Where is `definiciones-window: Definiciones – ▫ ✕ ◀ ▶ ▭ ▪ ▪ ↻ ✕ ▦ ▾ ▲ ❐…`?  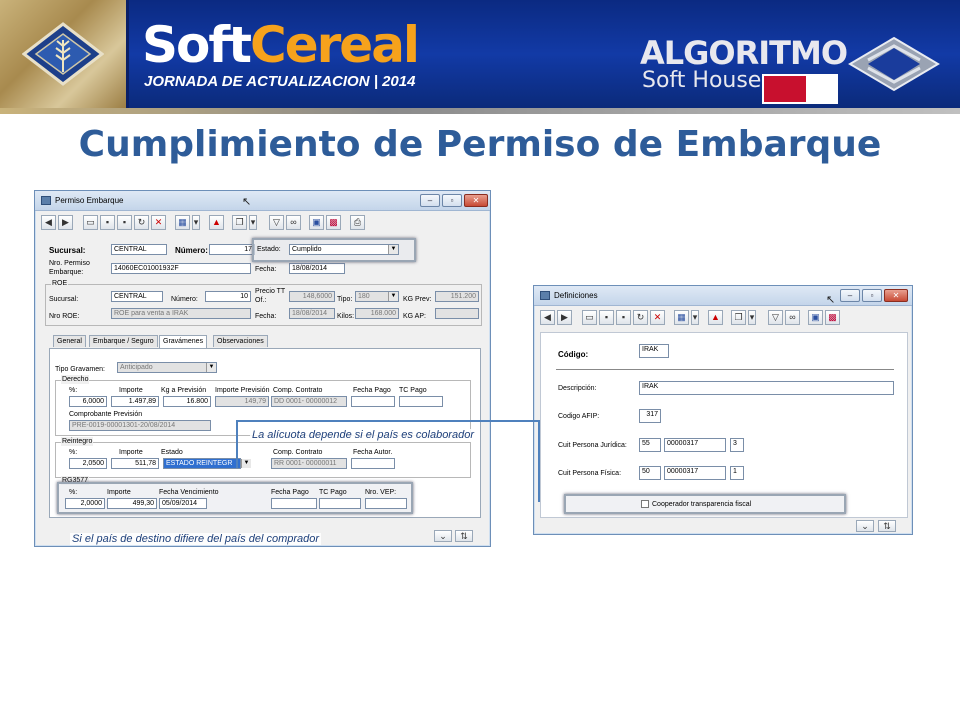
definiciones-window: Definiciones – ▫ ✕ ◀ ▶ ▭ ▪ ▪ ↻ ✕ ▦ ▾ ▲ ❐… is located at coordinates (723, 410).